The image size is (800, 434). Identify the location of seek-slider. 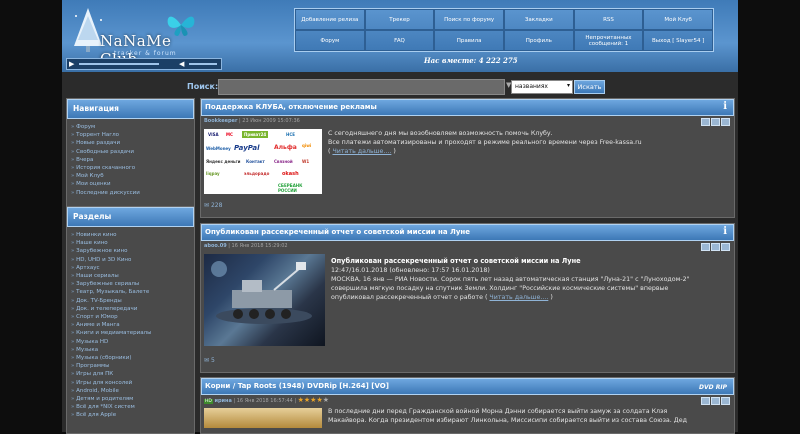
(119, 64).